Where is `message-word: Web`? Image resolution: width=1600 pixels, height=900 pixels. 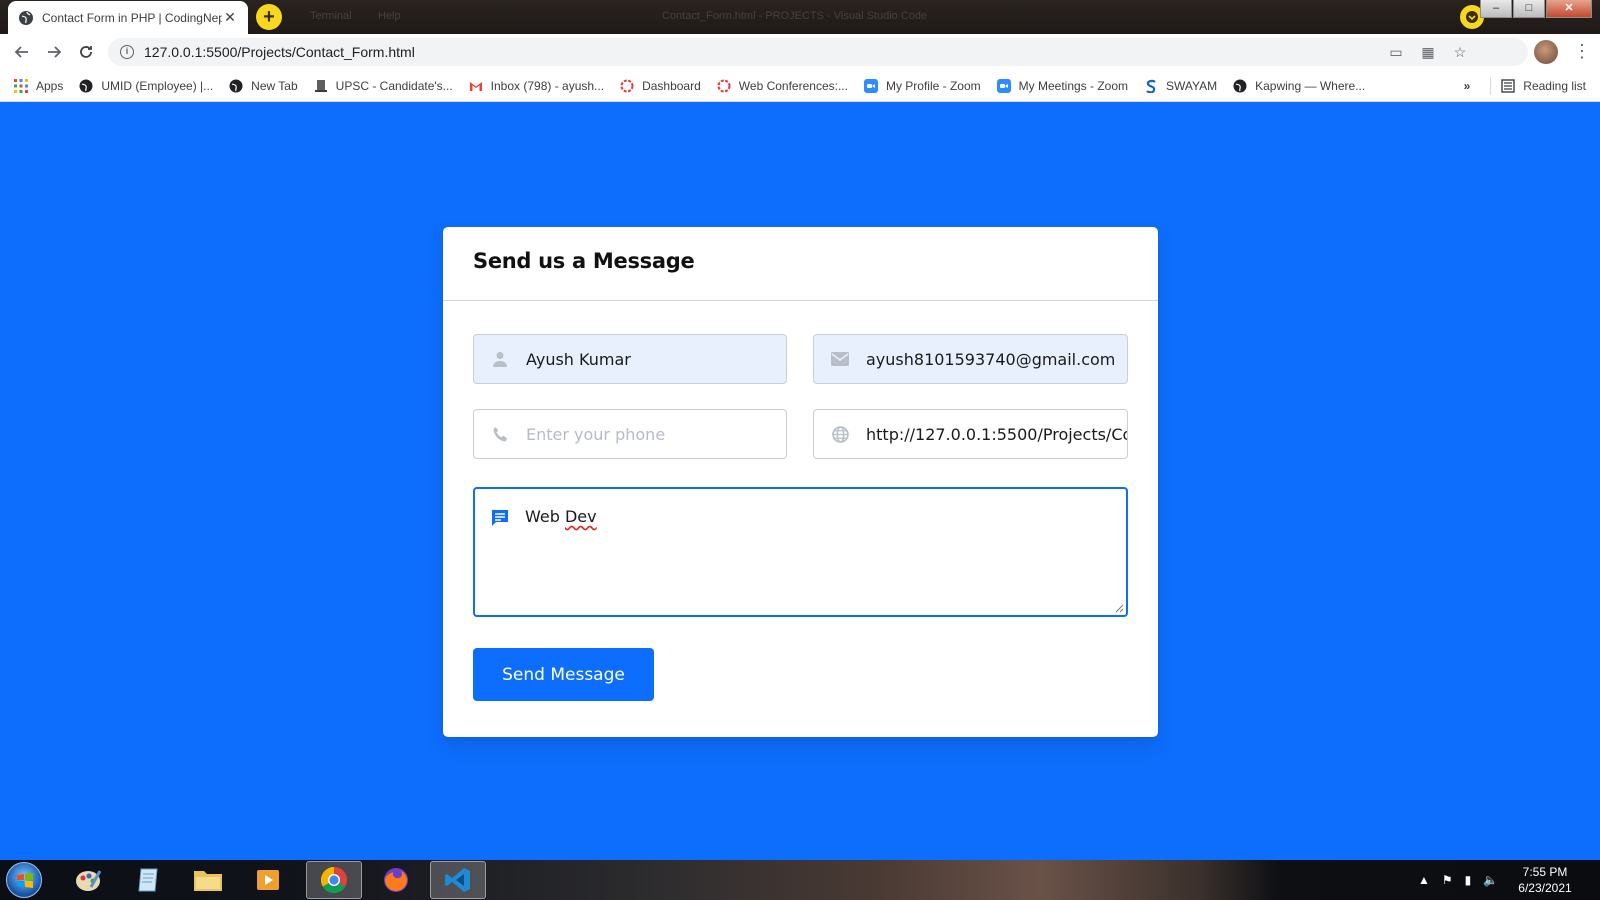
message-word: Web is located at coordinates (542, 516).